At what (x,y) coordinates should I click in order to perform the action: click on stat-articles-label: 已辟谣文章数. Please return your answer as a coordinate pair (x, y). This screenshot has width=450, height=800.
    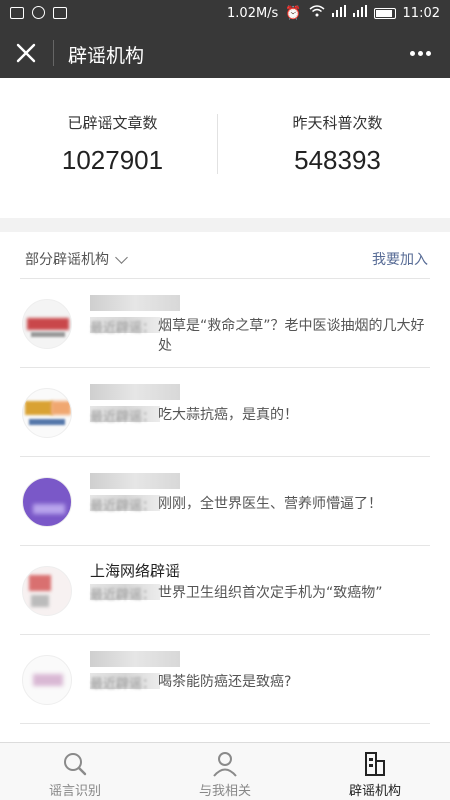
    Looking at the image, I should click on (112, 123).